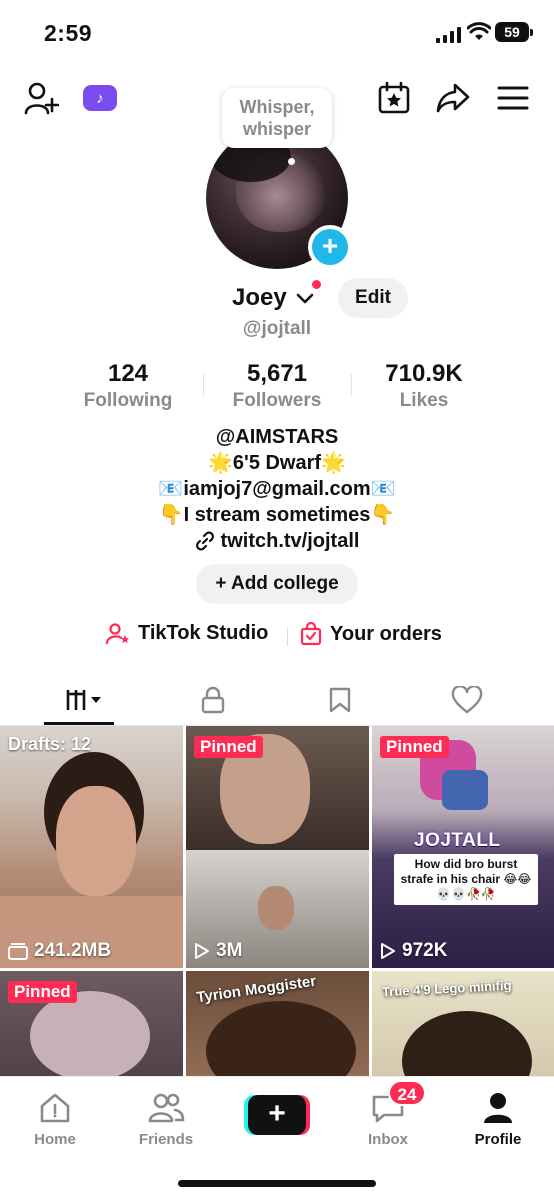 The width and height of the screenshot is (554, 1200). I want to click on stack-icon, so click(18, 951).